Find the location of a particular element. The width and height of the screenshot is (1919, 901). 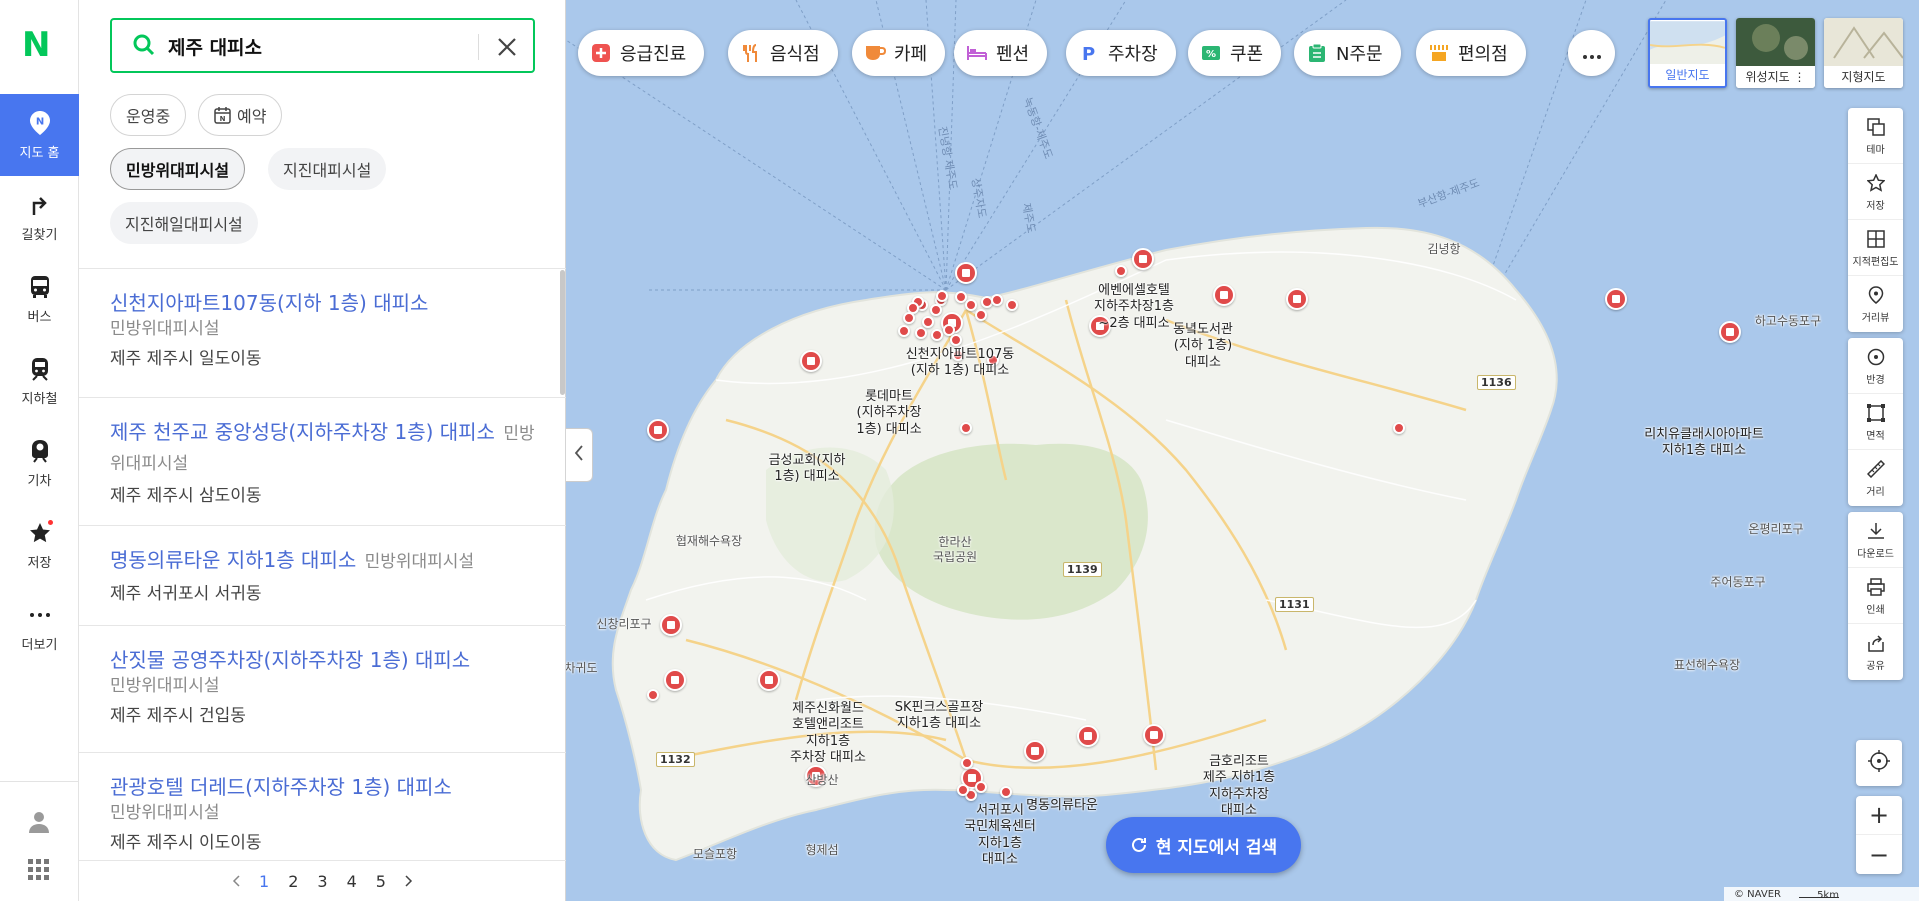

naver-logo: N is located at coordinates (39, 45).